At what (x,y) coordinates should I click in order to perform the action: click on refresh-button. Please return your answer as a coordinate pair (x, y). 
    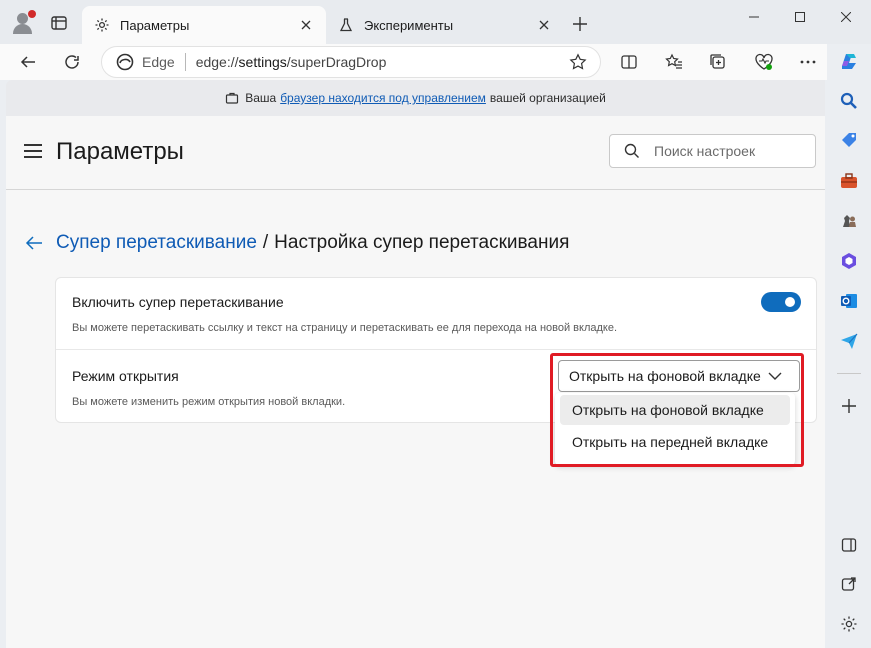
    Looking at the image, I should click on (72, 62).